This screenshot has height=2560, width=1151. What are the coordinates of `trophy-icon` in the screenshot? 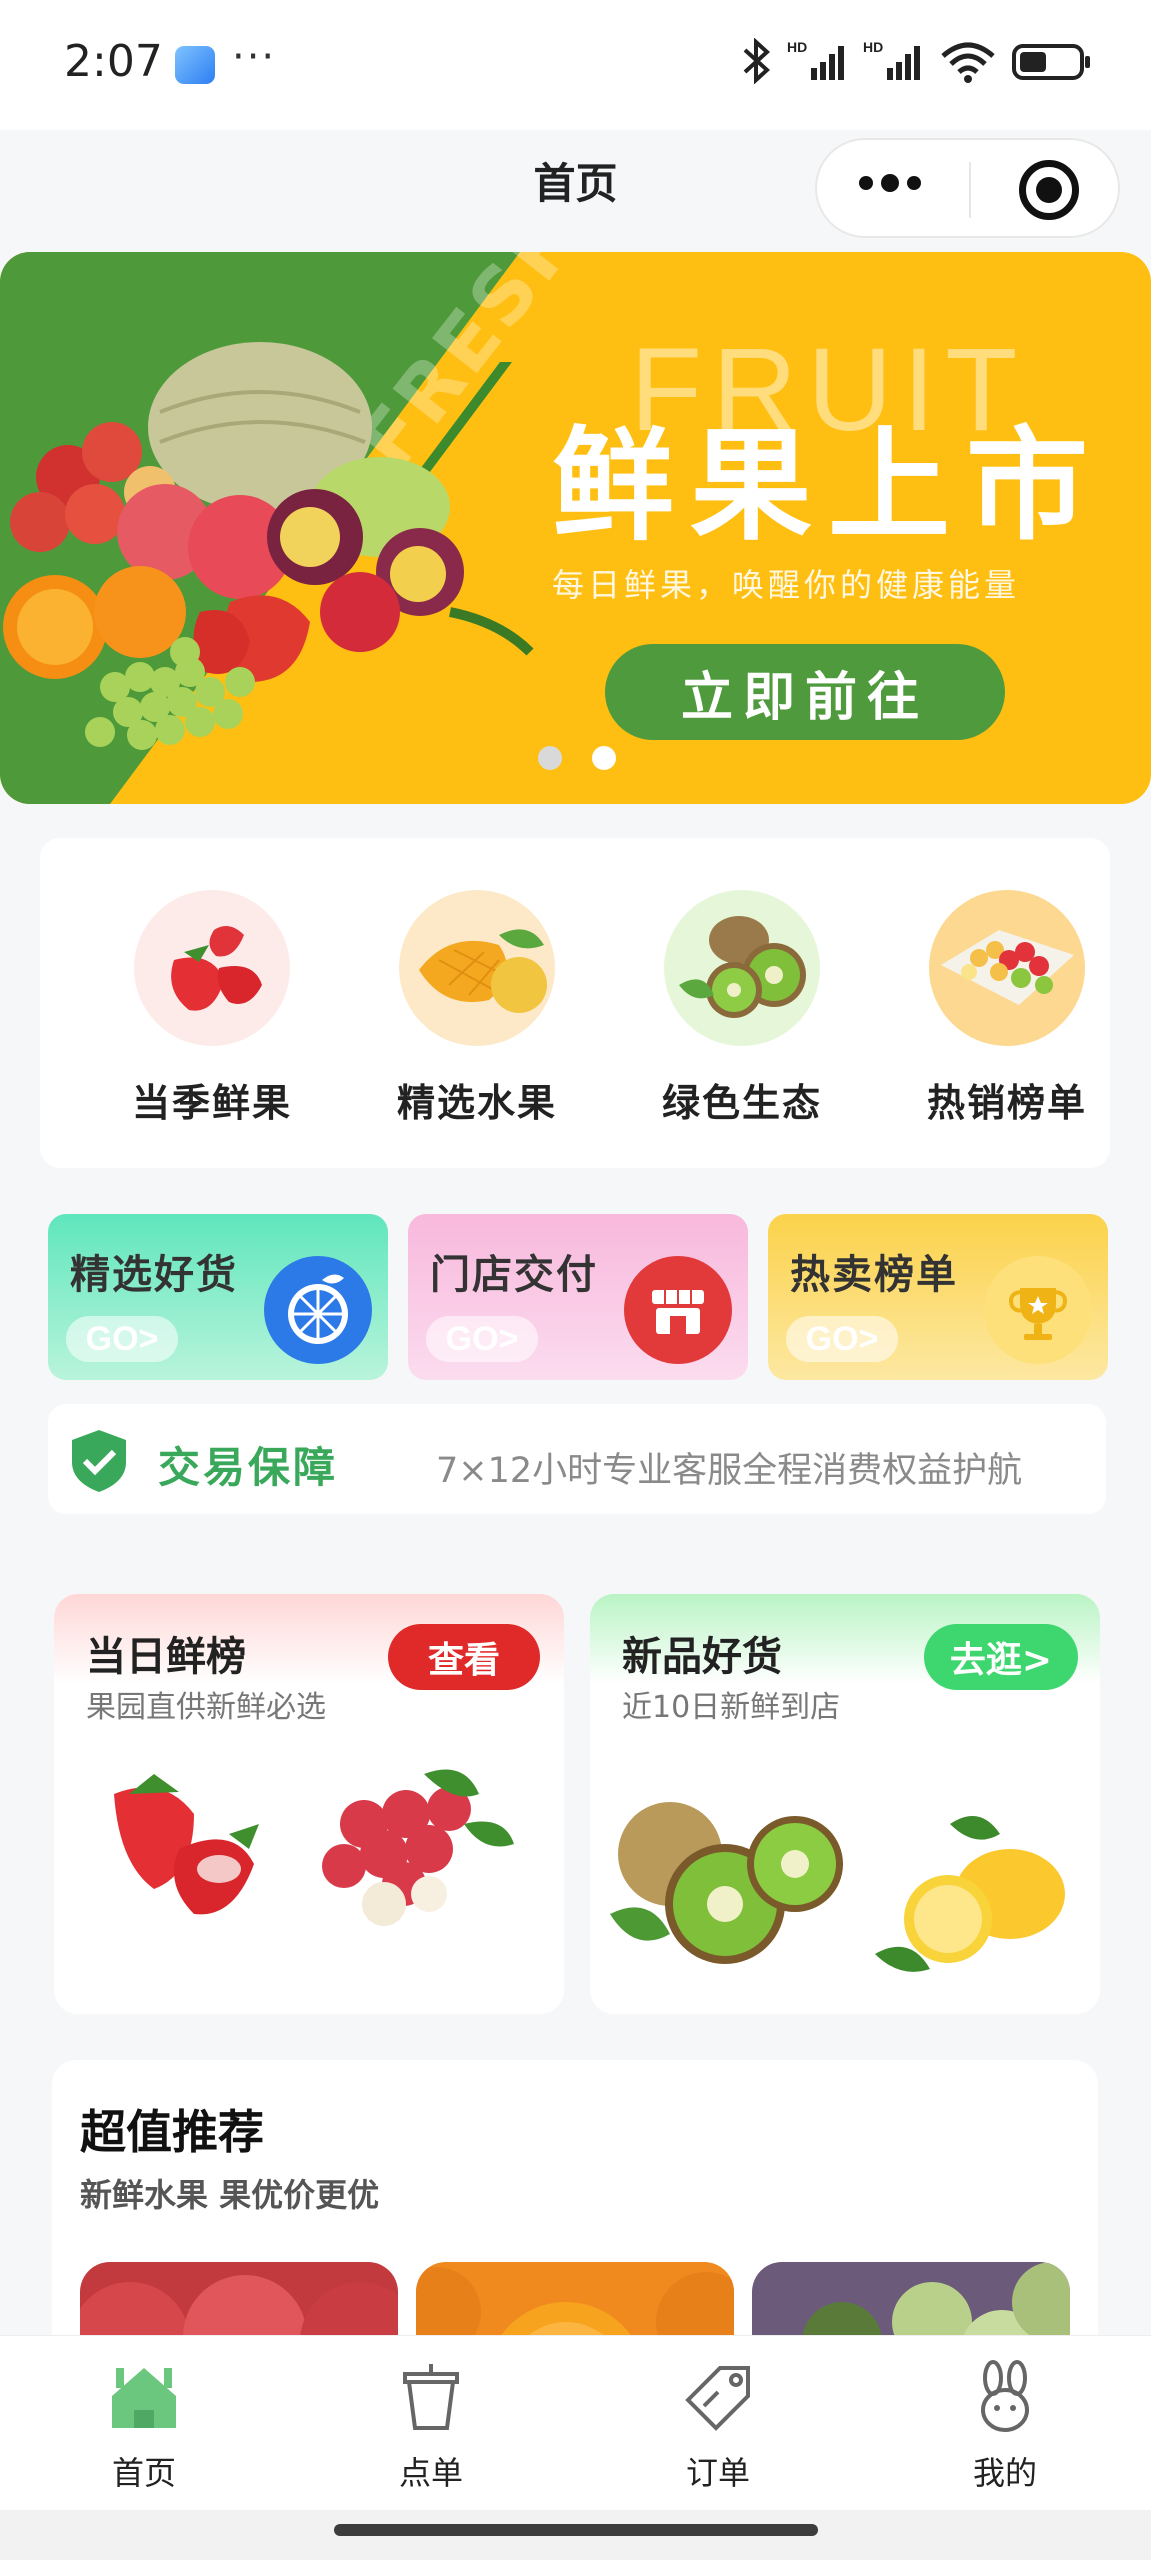 It's located at (1038, 1310).